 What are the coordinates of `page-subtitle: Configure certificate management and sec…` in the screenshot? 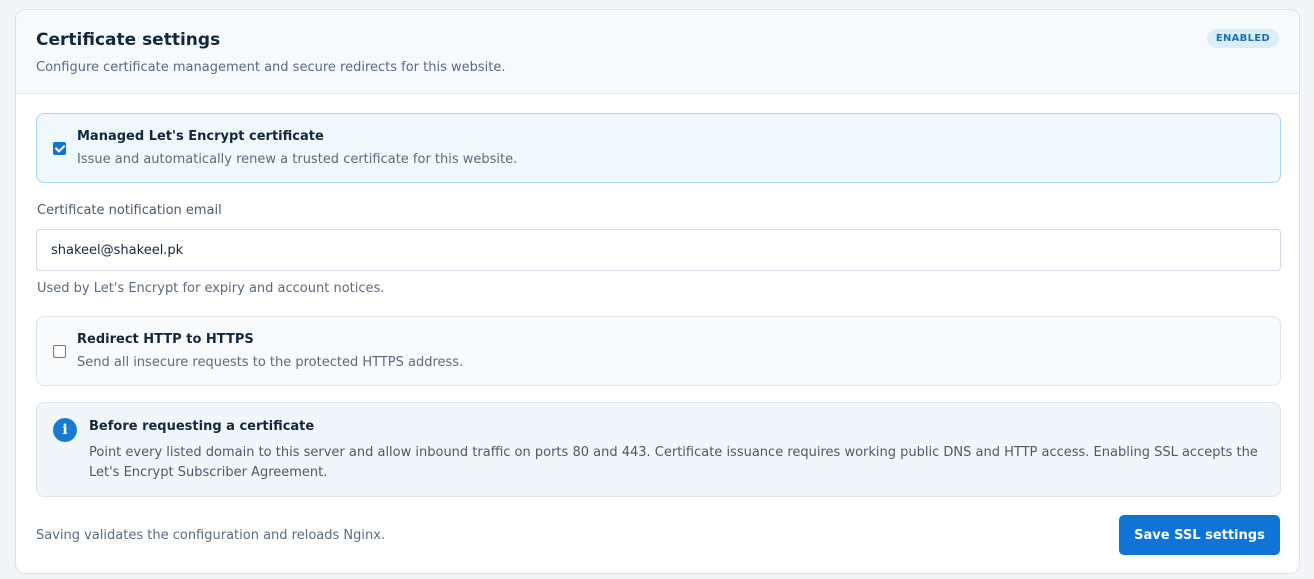 It's located at (271, 67).